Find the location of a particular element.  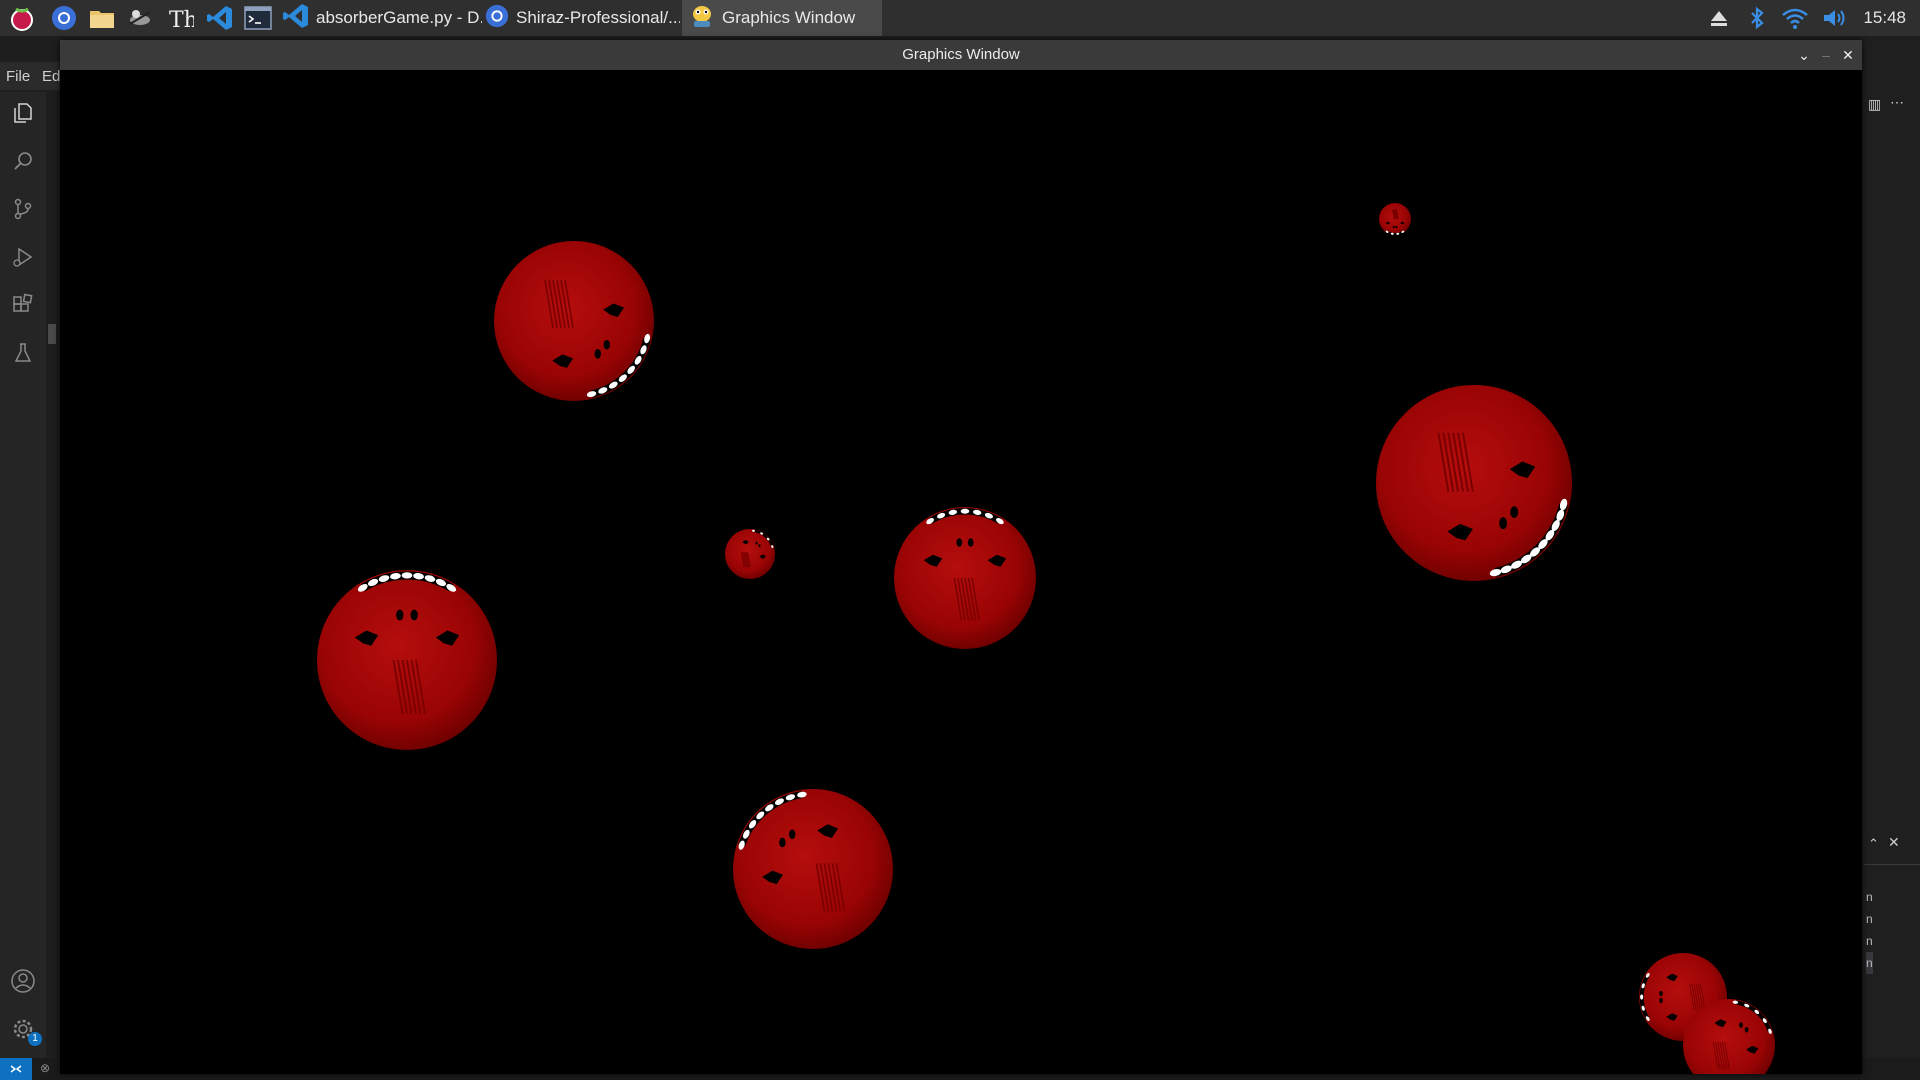

window-titlebar: Graphics Window ⌄ – ✕ is located at coordinates (961, 55).